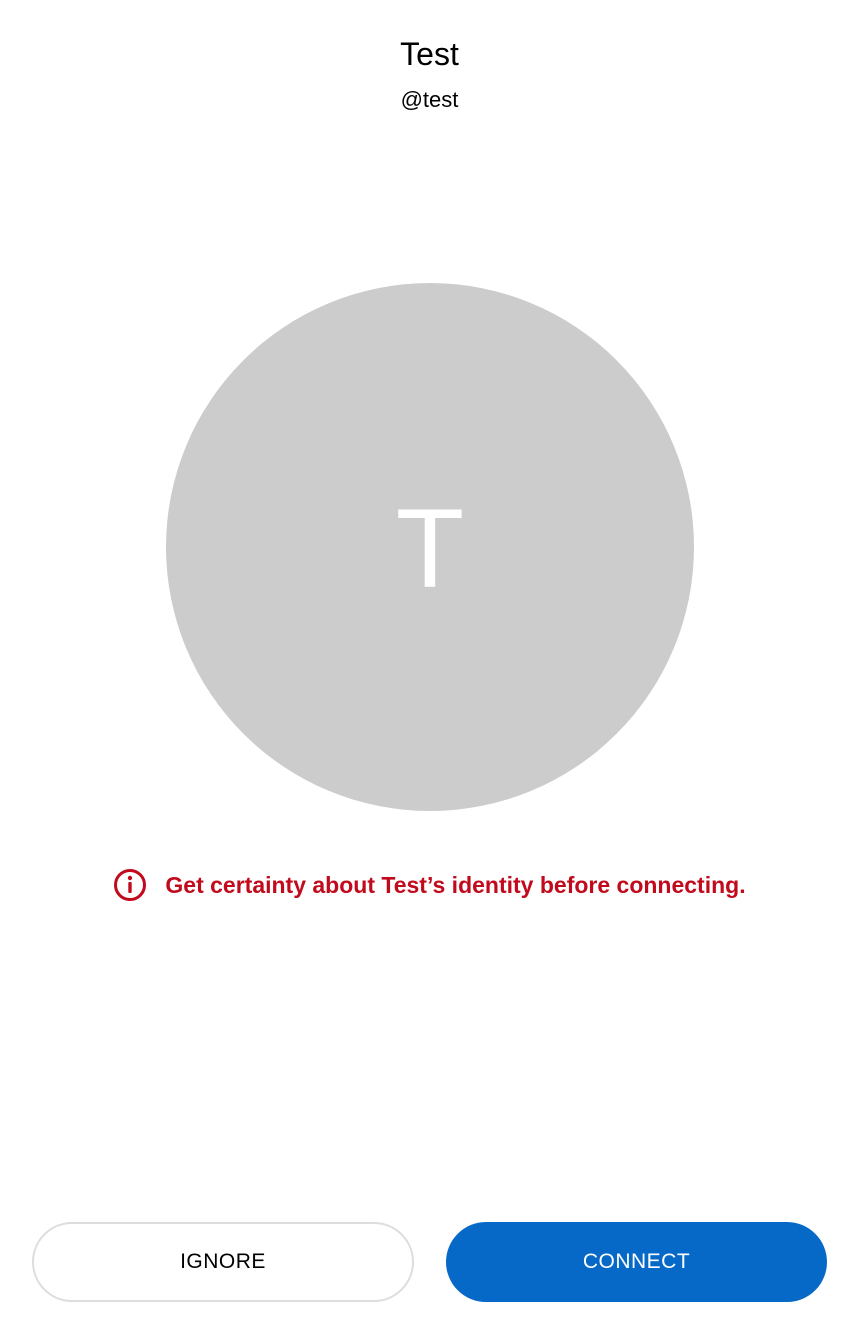 The width and height of the screenshot is (859, 1334). What do you see at coordinates (130, 885) in the screenshot?
I see `info-circle-icon` at bounding box center [130, 885].